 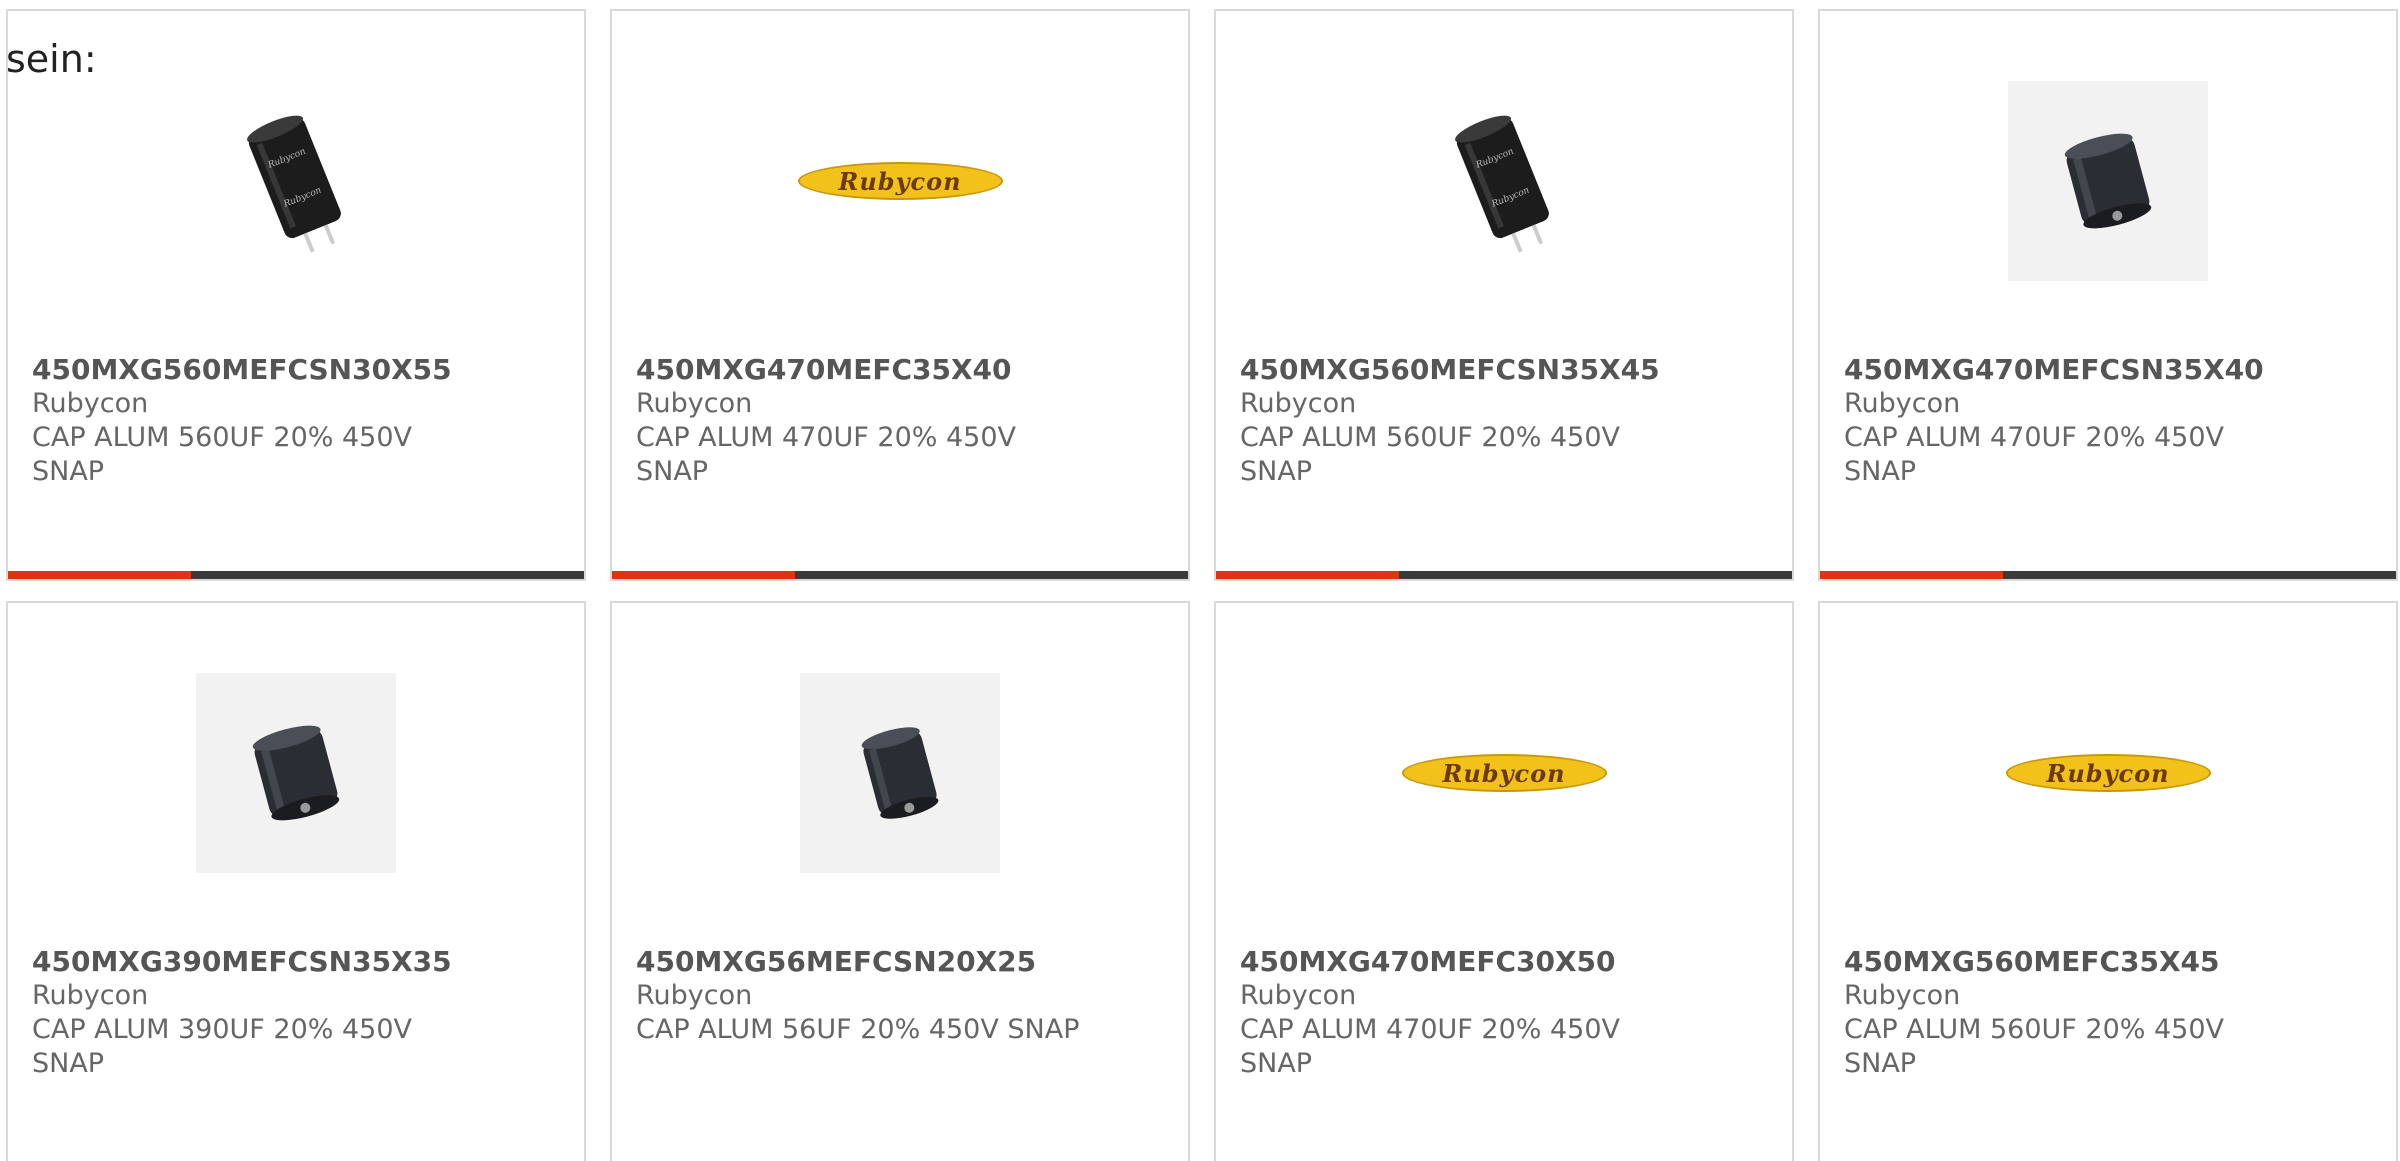 I want to click on part-number: 450MXG56MEFCSN20X25, so click(x=900, y=962).